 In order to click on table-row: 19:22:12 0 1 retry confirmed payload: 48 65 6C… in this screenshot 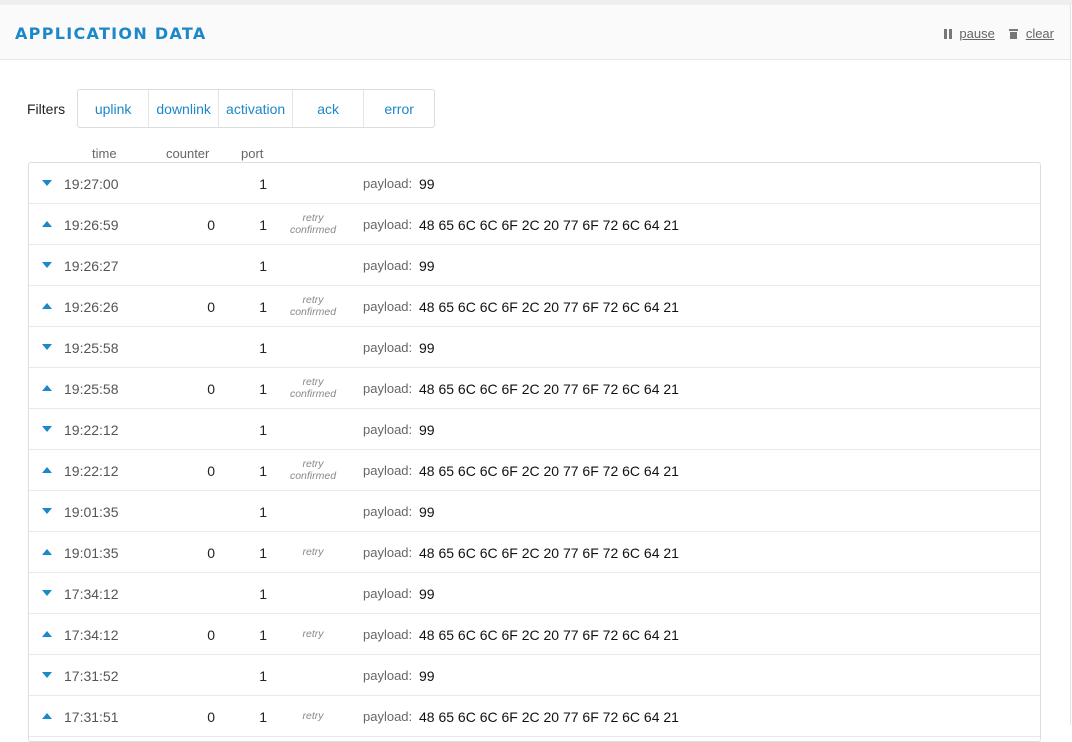, I will do `click(534, 470)`.